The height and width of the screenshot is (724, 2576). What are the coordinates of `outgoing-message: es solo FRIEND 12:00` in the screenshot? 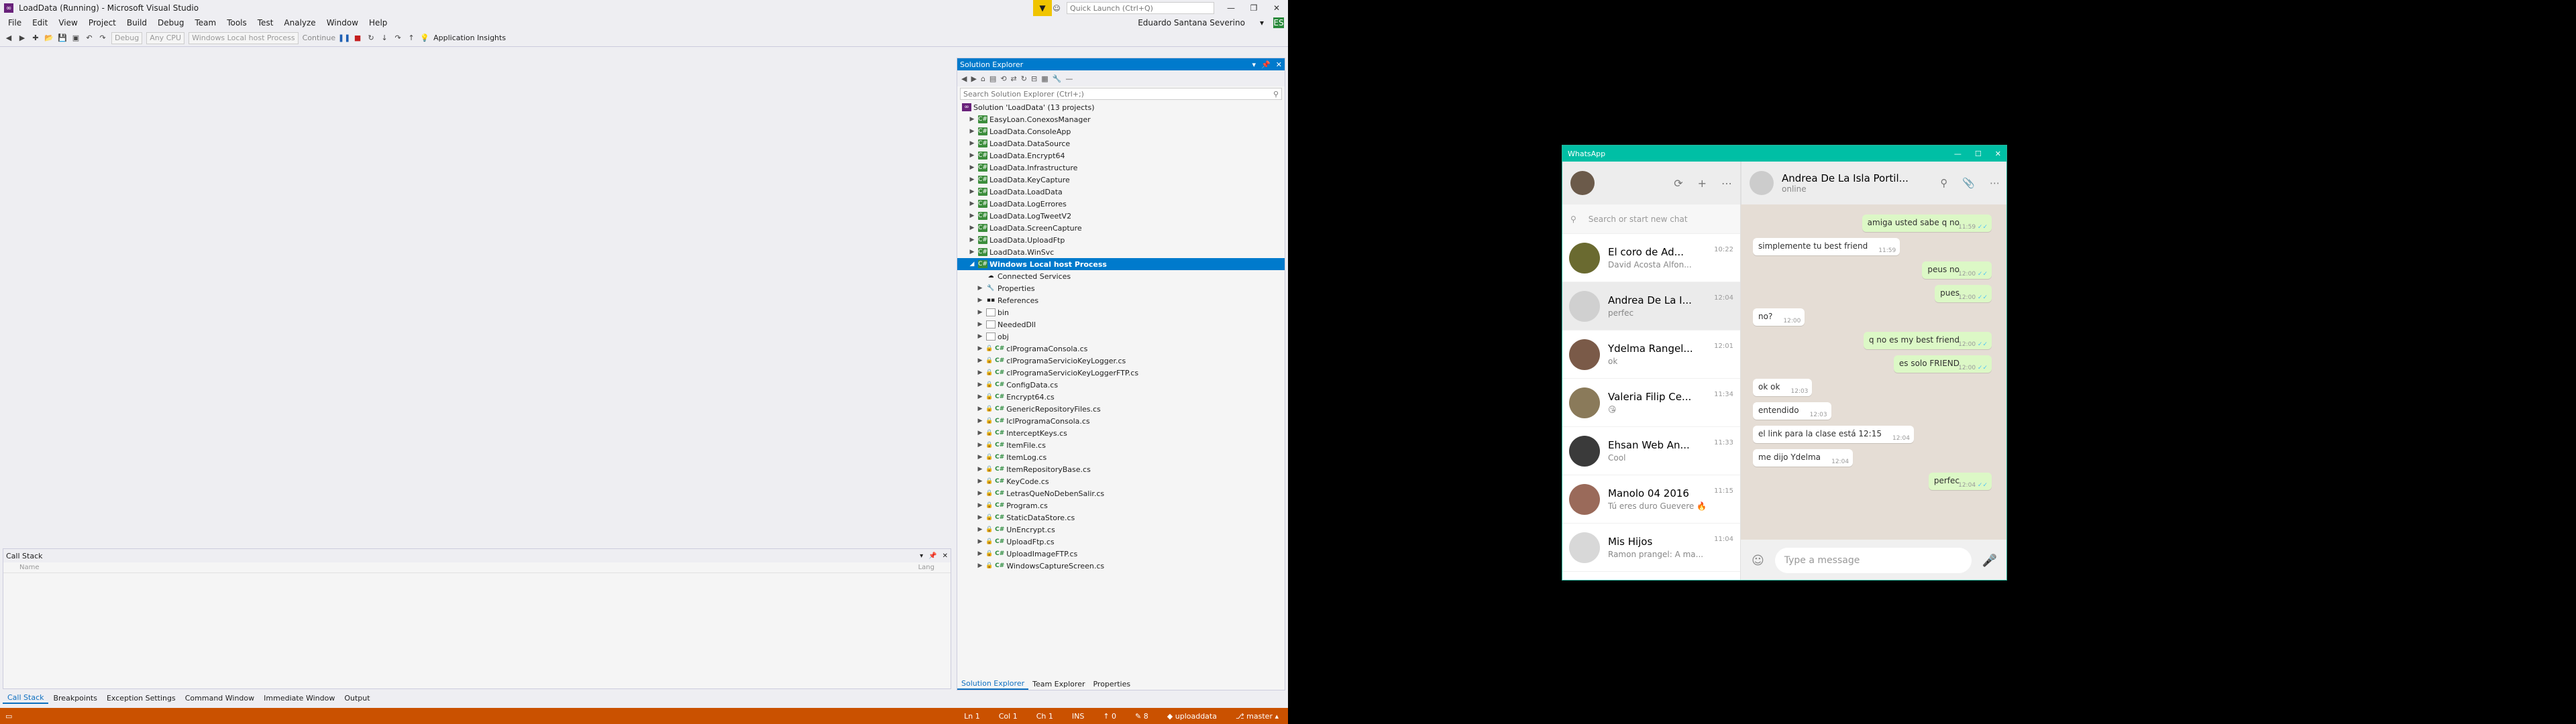 It's located at (1942, 364).